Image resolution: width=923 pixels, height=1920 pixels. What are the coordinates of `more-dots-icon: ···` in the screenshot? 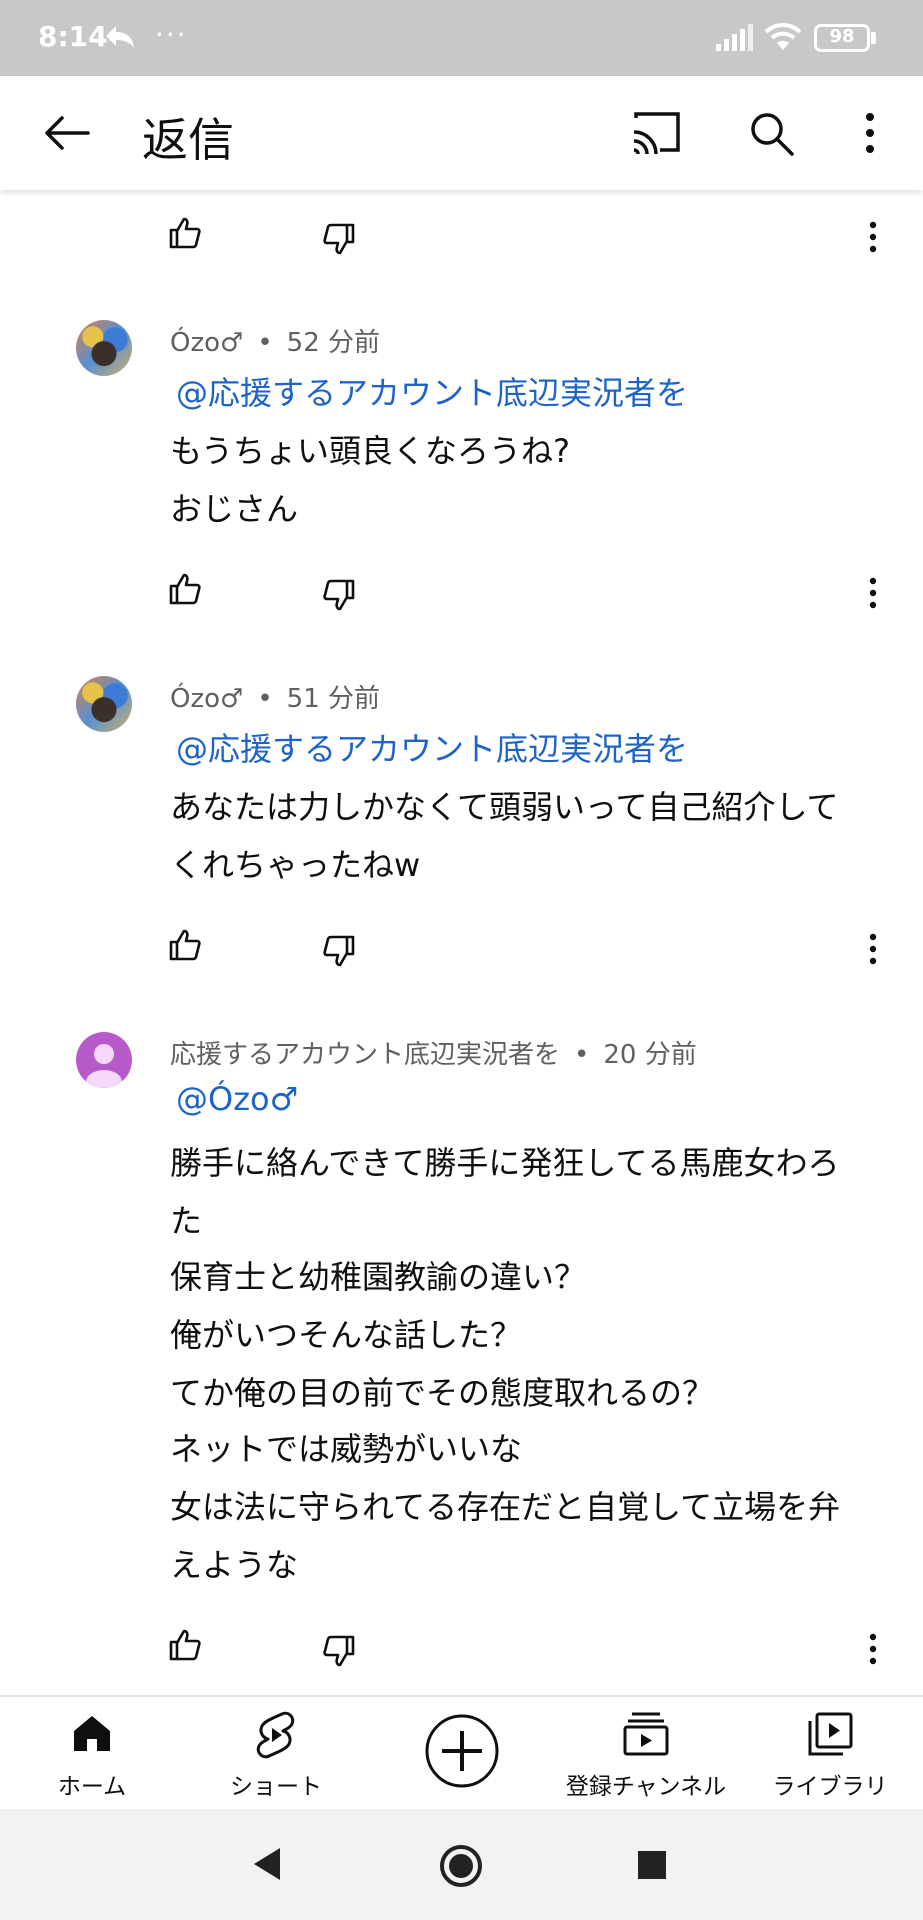 It's located at (171, 34).